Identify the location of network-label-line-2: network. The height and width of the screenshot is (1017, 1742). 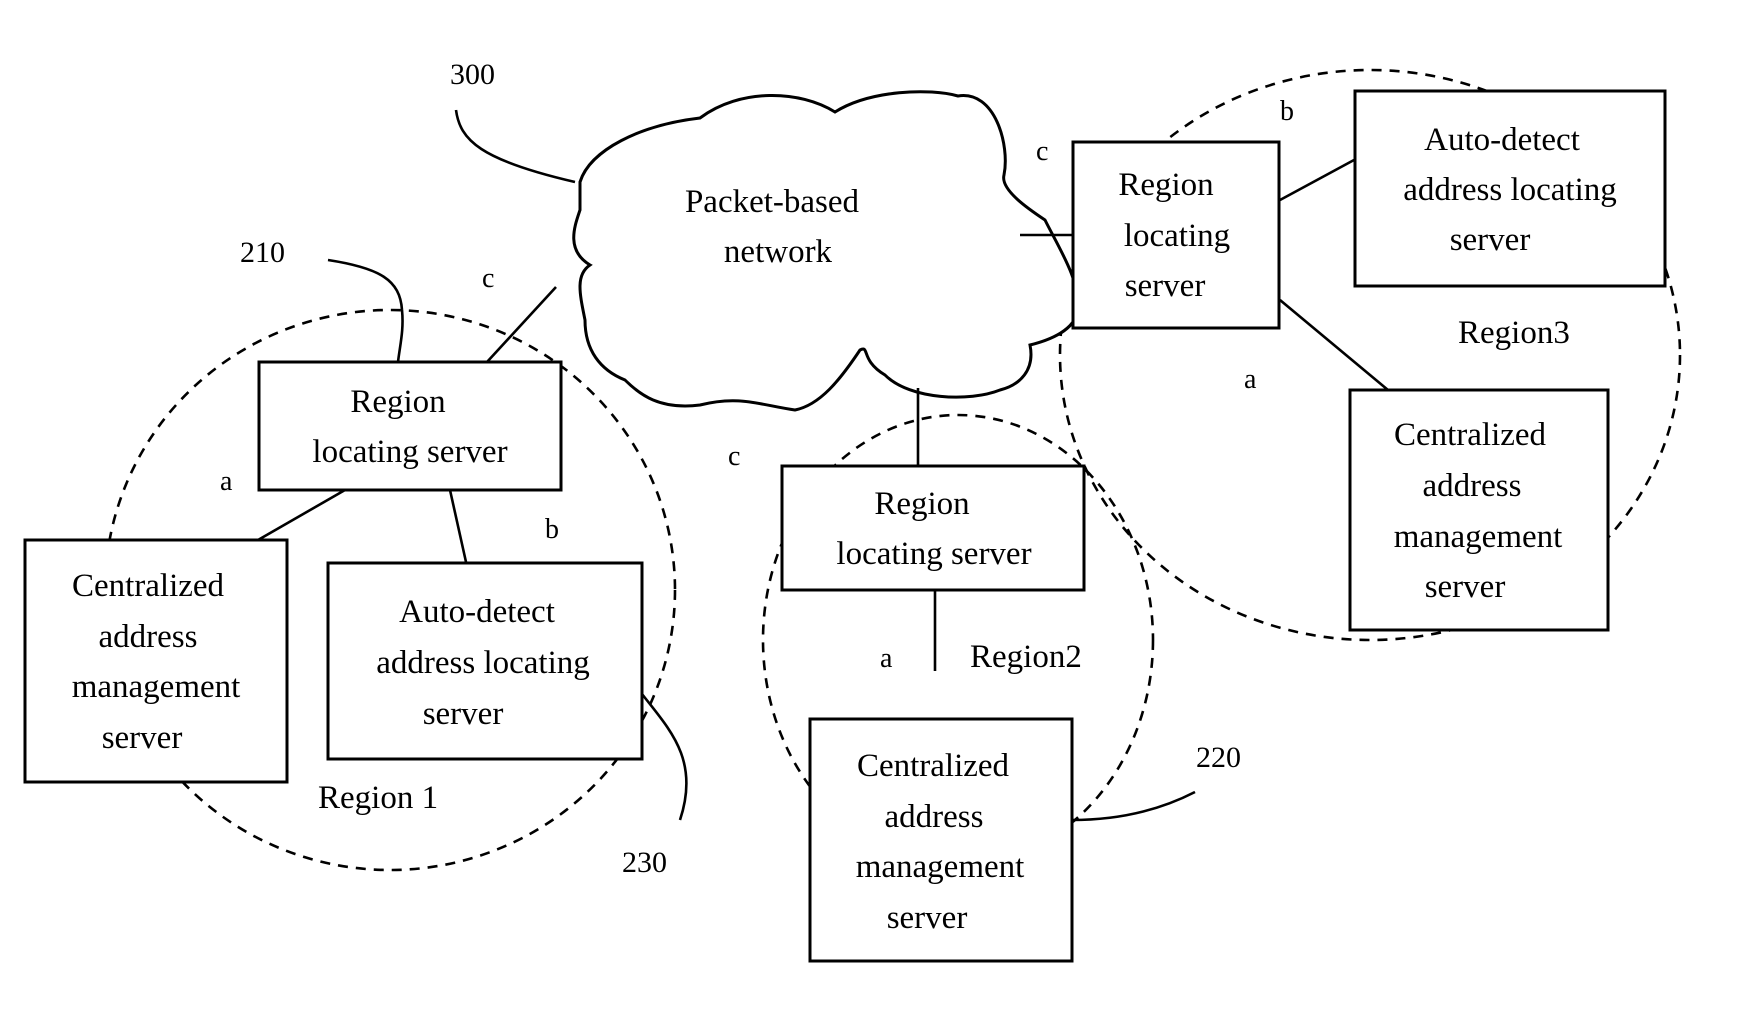
(778, 252).